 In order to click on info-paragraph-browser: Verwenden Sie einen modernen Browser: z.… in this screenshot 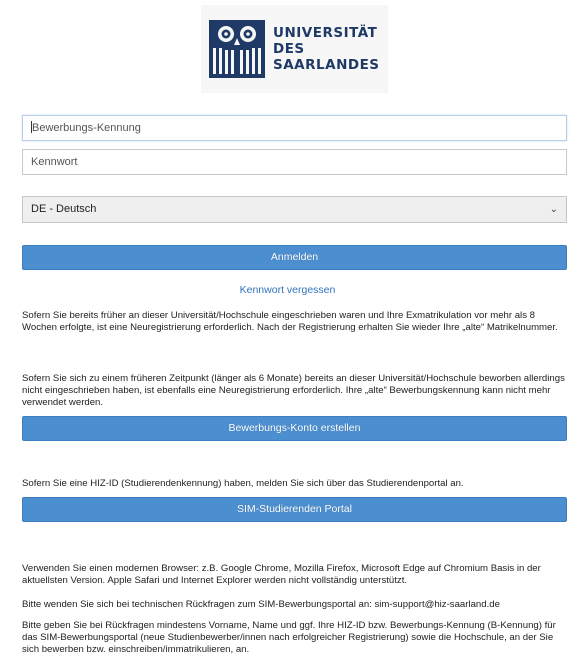, I will do `click(281, 574)`.